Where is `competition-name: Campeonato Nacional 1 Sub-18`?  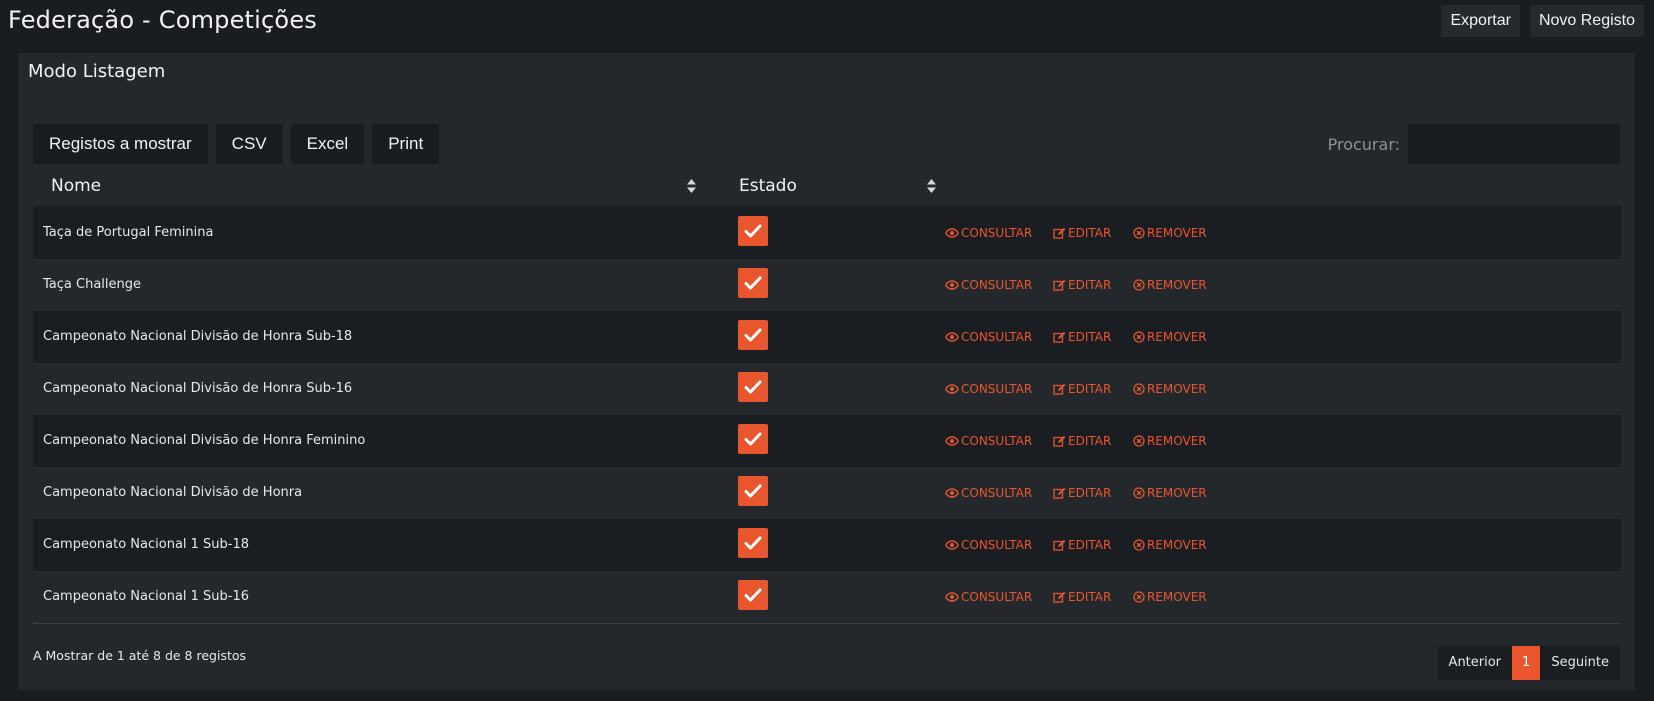
competition-name: Campeonato Nacional 1 Sub-18 is located at coordinates (146, 544).